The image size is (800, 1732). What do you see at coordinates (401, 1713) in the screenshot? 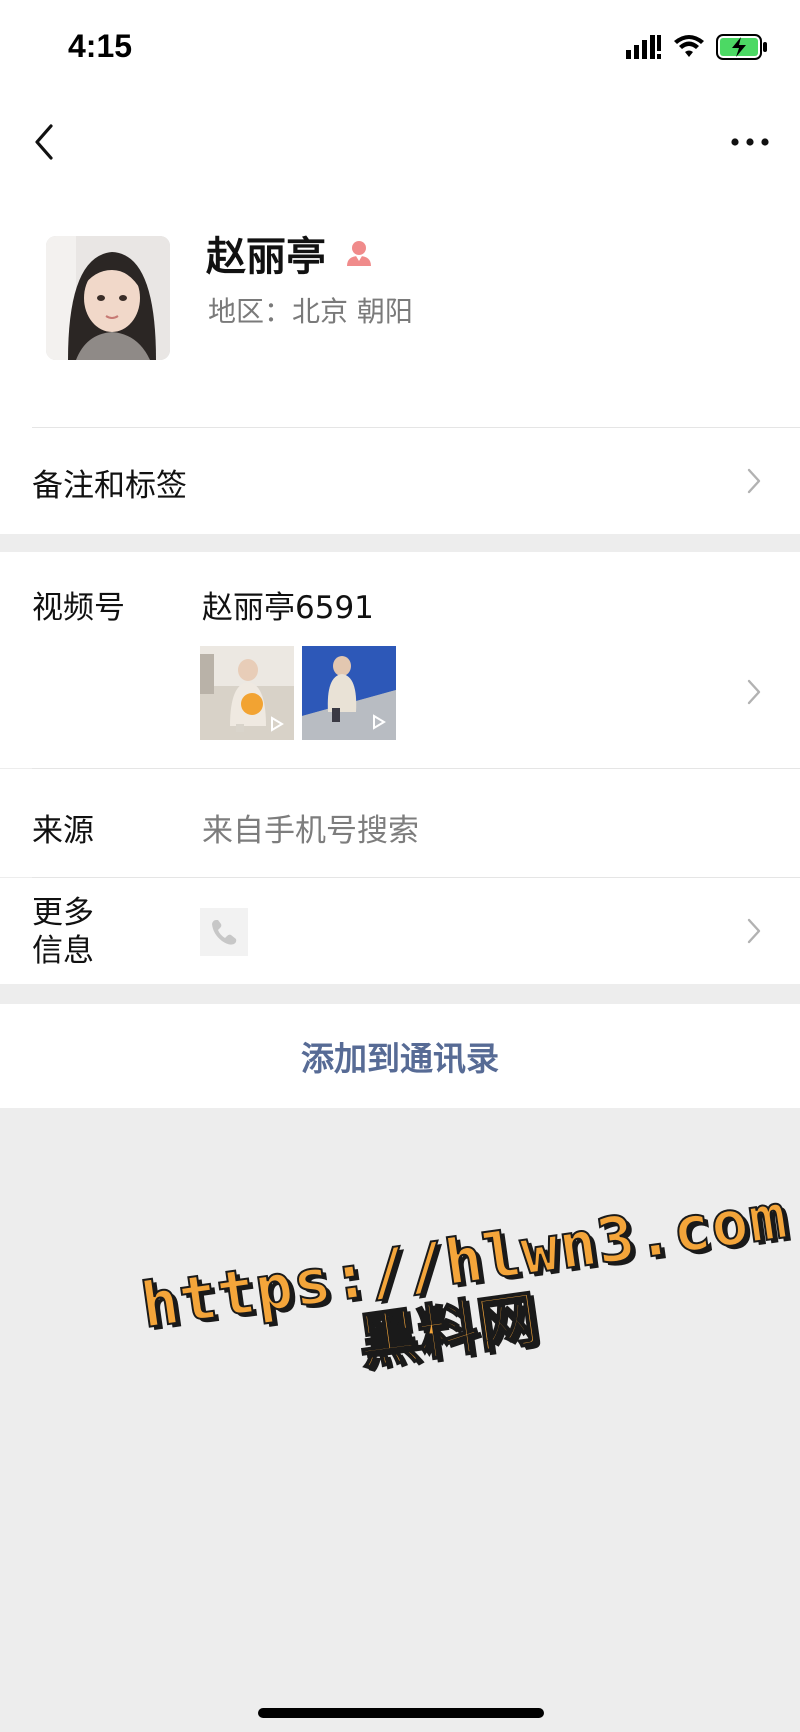
I see `home-indicator` at bounding box center [401, 1713].